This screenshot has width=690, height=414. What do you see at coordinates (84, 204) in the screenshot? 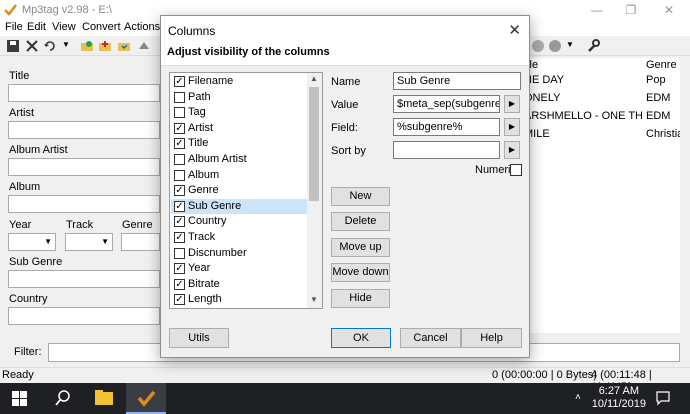
I see `album-field` at bounding box center [84, 204].